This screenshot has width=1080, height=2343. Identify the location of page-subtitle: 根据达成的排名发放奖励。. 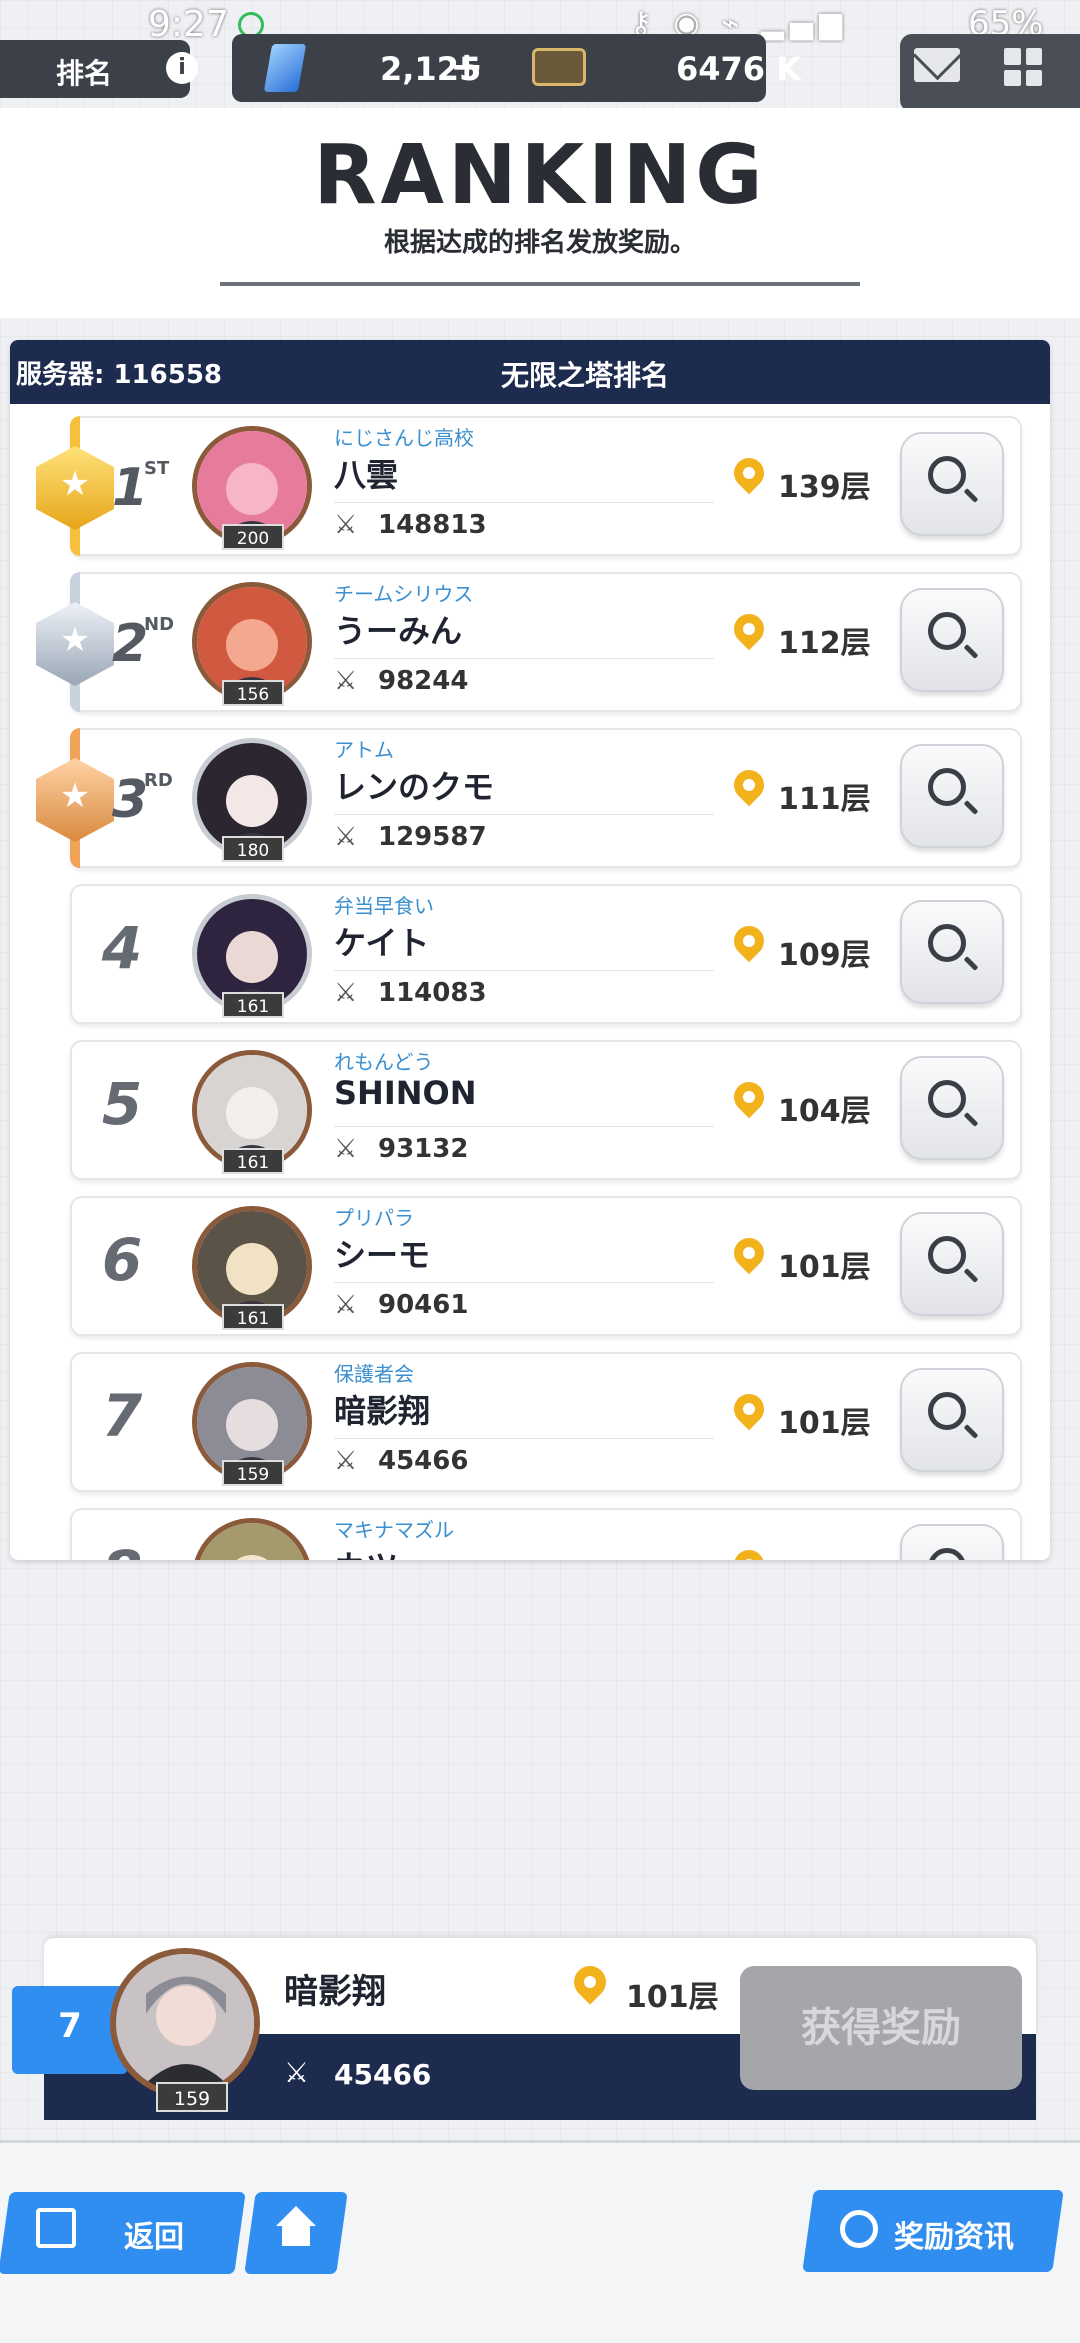
(539, 243).